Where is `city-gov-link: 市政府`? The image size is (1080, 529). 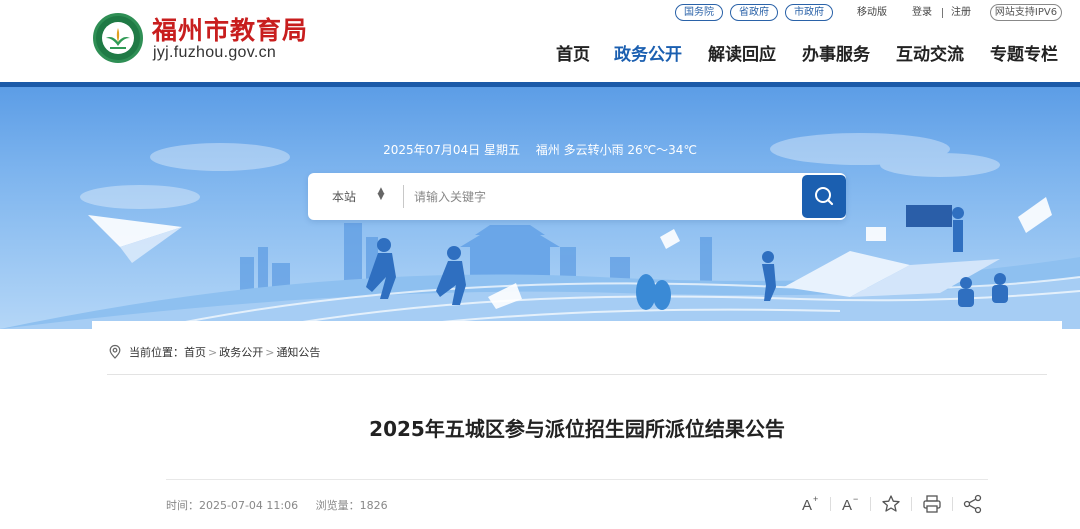
city-gov-link: 市政府 is located at coordinates (809, 12).